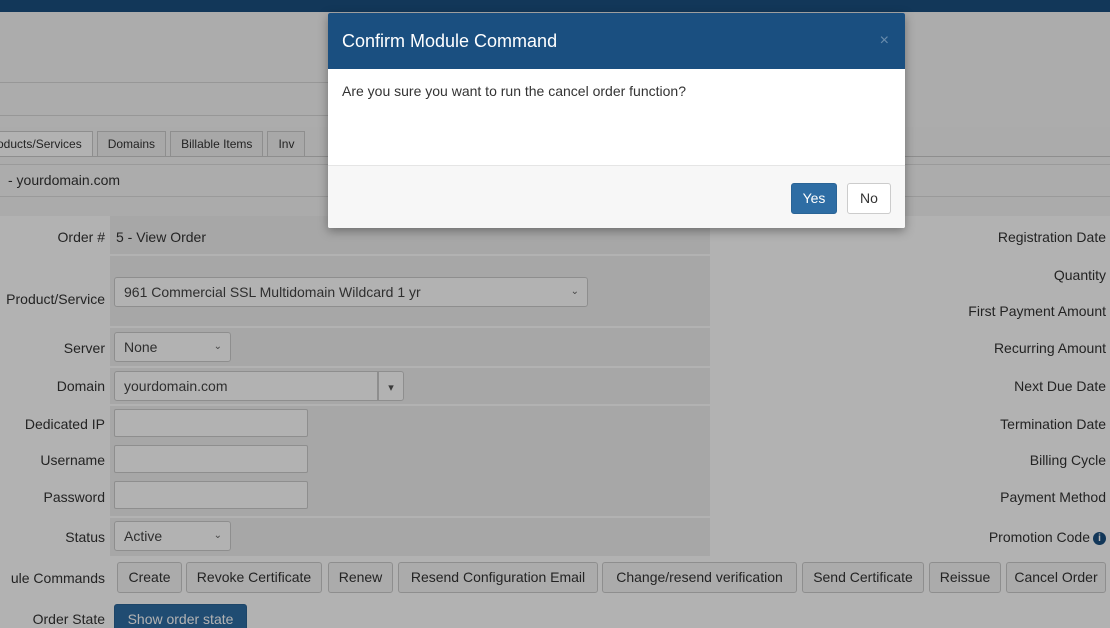 The height and width of the screenshot is (628, 1110). Describe the element at coordinates (616, 41) in the screenshot. I see `dialog-header: Confirm Module Command ×` at that location.